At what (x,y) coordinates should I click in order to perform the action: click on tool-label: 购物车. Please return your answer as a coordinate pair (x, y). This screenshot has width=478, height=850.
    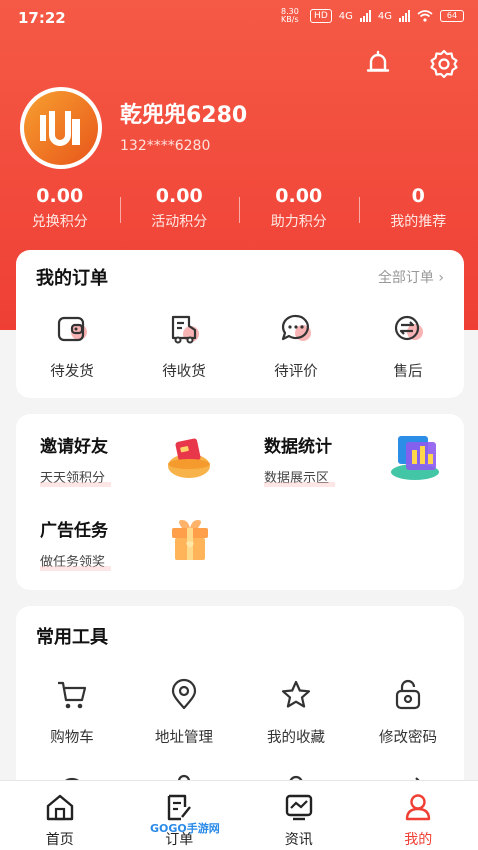
    Looking at the image, I should click on (72, 738).